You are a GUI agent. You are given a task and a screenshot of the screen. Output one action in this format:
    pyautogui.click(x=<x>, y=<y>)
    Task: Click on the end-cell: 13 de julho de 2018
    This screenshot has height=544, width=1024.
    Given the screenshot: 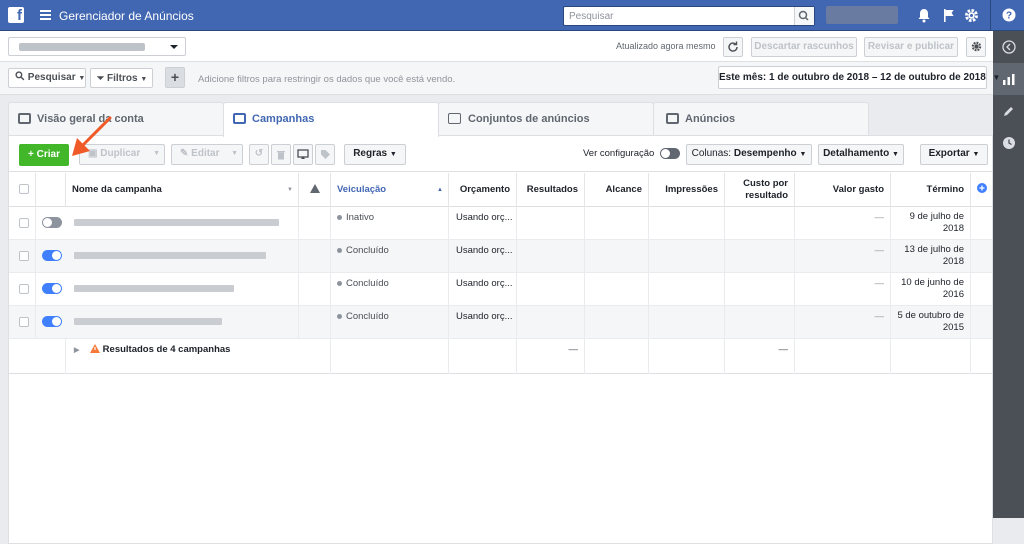 What is the action you would take?
    pyautogui.click(x=931, y=256)
    